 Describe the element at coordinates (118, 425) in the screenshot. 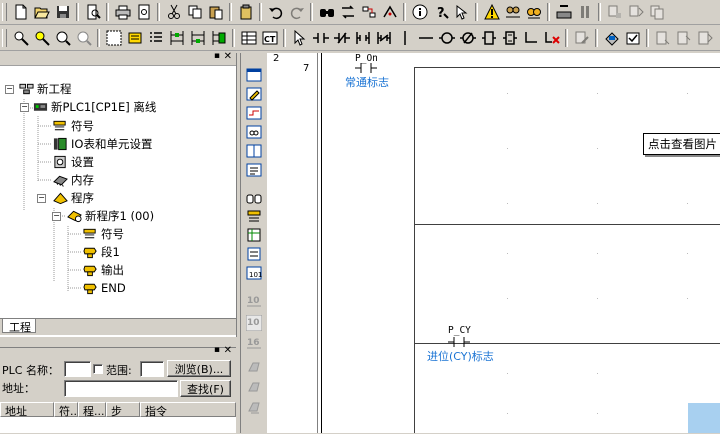

I see `search-results-list` at that location.